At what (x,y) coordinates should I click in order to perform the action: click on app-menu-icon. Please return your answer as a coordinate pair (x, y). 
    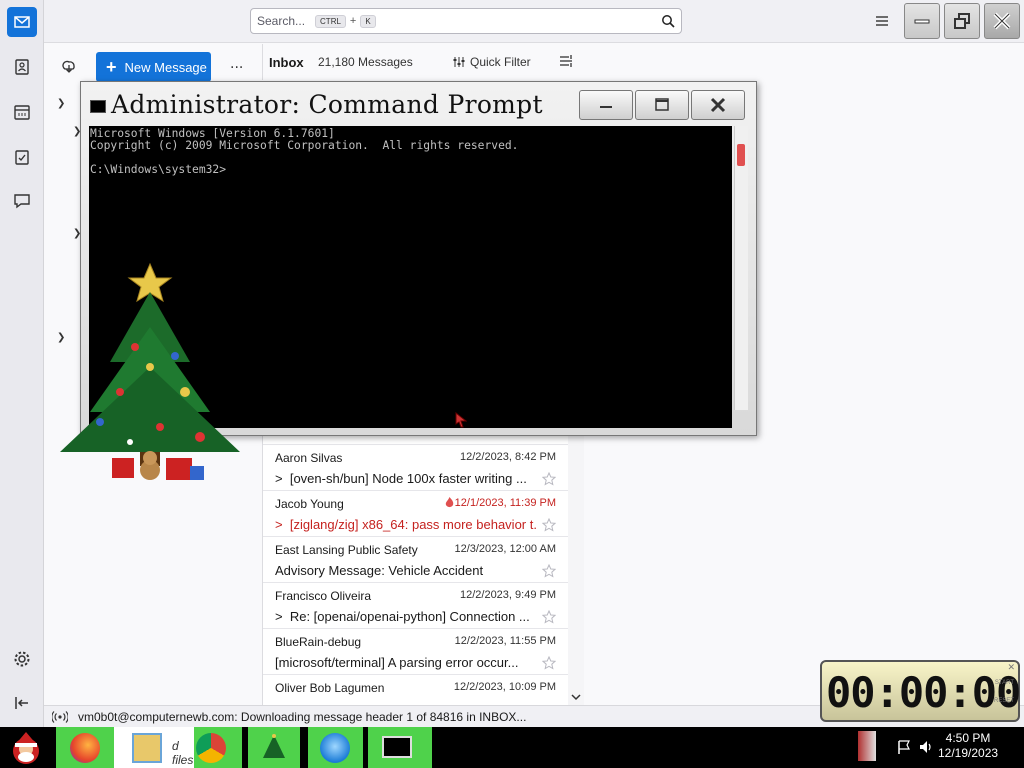
    Looking at the image, I should click on (882, 21).